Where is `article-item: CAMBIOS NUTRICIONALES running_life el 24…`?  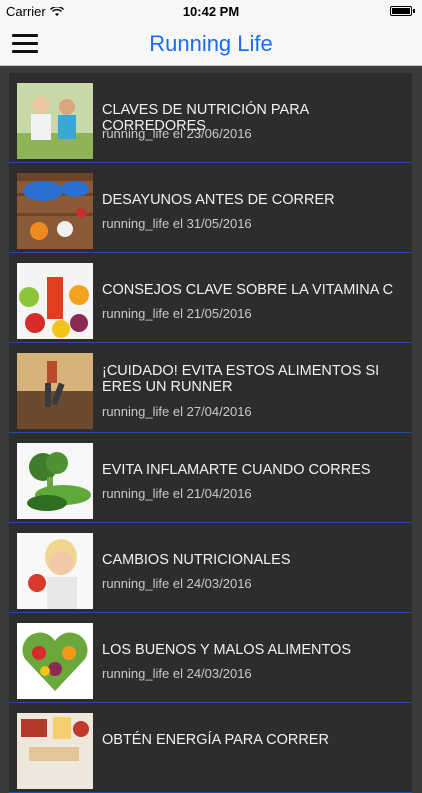 article-item: CAMBIOS NUTRICIONALES running_life el 24… is located at coordinates (210, 568).